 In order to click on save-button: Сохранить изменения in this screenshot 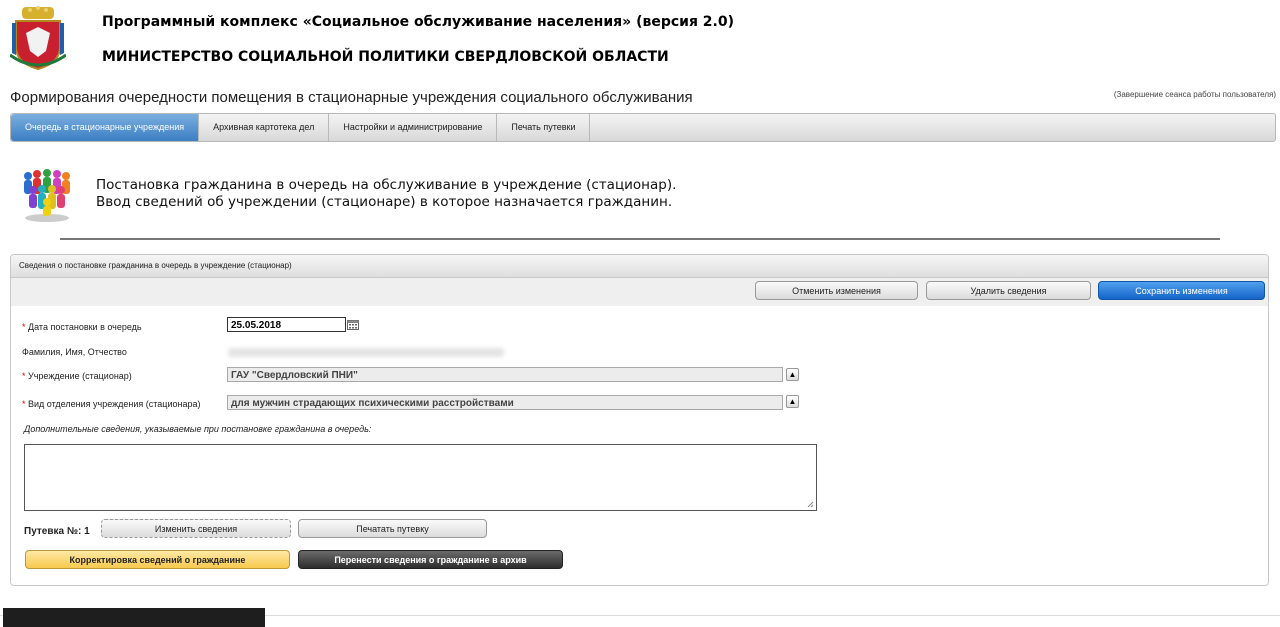, I will do `click(1181, 290)`.